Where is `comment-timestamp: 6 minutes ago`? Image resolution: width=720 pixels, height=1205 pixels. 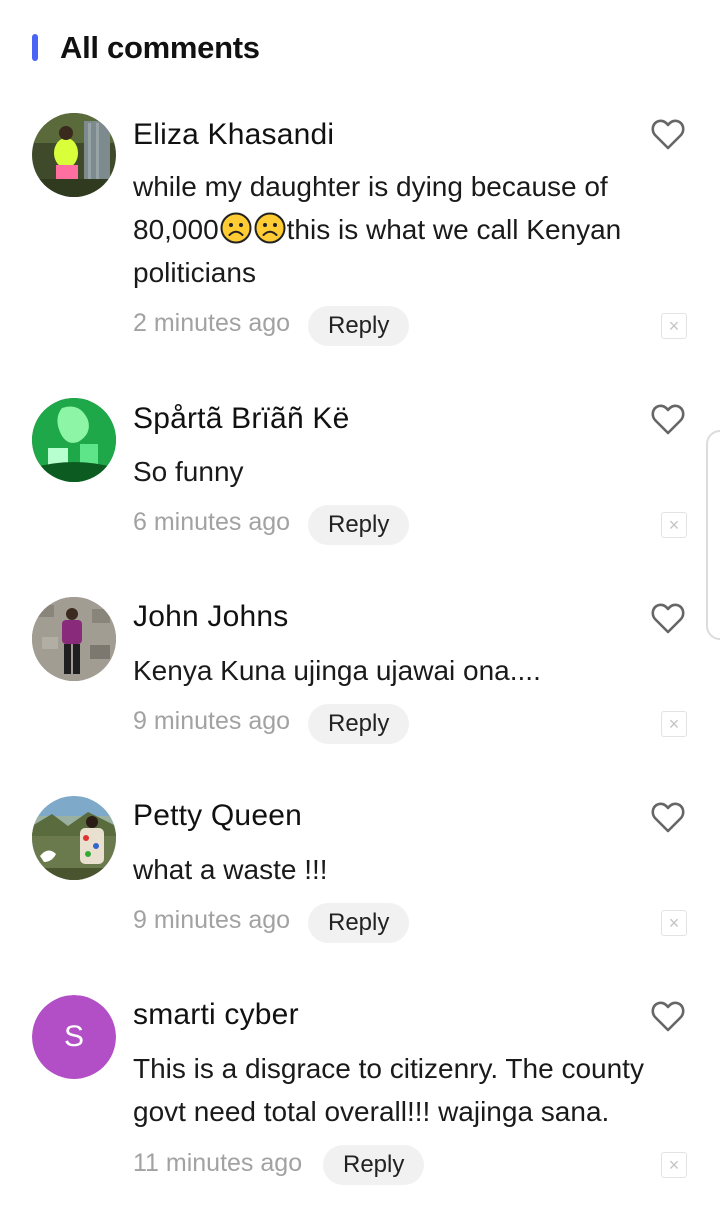 comment-timestamp: 6 minutes ago is located at coordinates (212, 522).